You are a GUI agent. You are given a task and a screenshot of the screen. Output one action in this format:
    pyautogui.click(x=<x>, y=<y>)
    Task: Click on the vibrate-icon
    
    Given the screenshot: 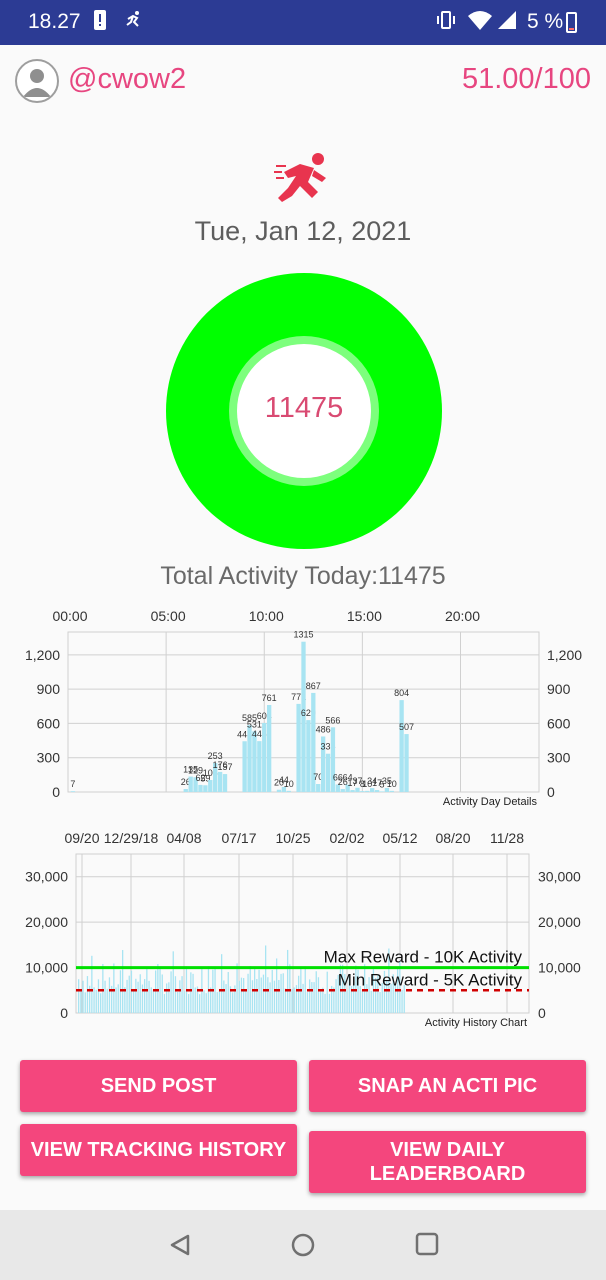 What is the action you would take?
    pyautogui.click(x=446, y=23)
    